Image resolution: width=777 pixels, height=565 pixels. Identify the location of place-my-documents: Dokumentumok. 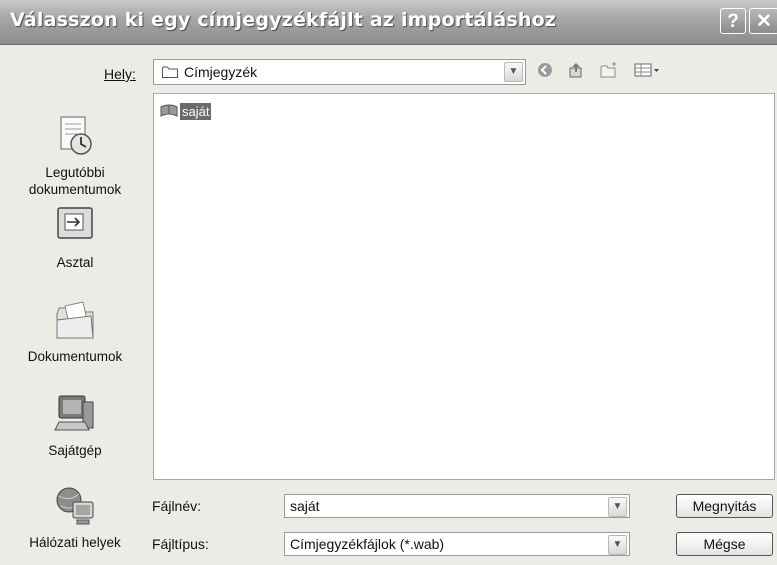
(75, 331).